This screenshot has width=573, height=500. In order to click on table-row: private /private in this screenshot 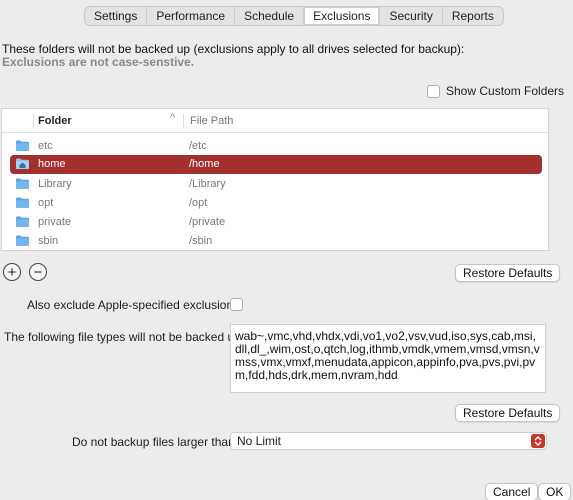, I will do `click(276, 222)`.